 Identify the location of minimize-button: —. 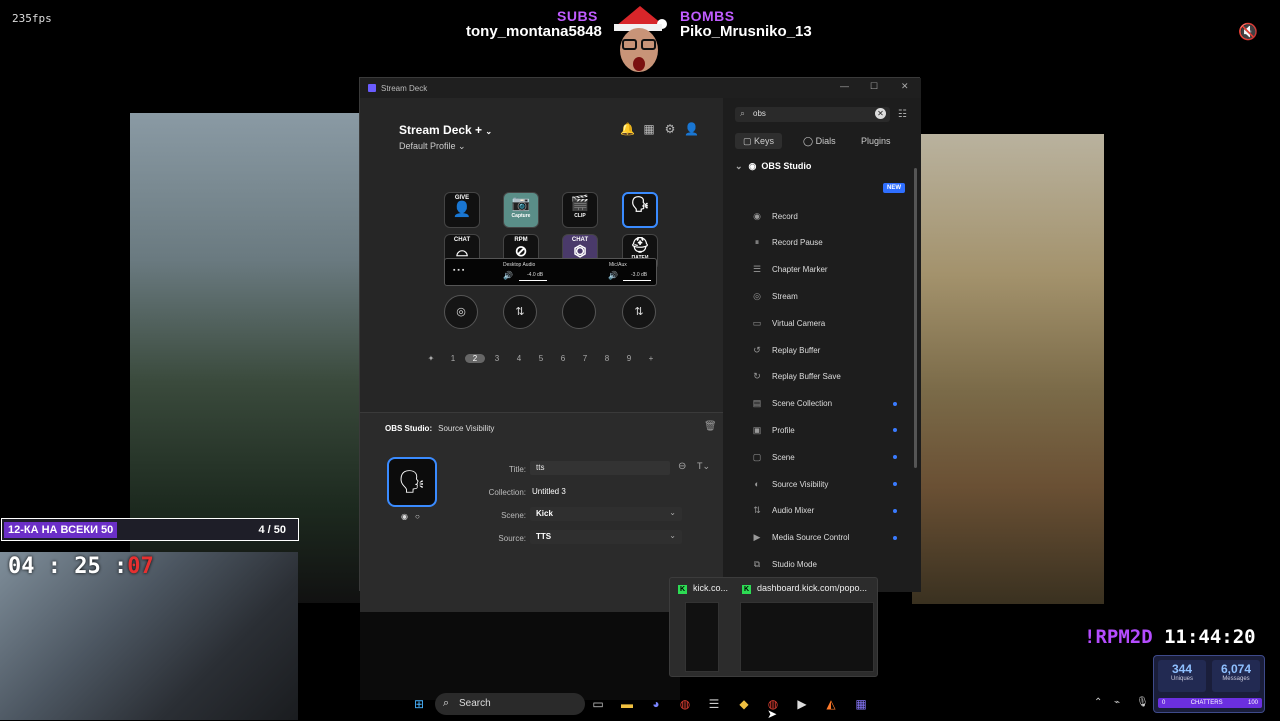
(844, 86).